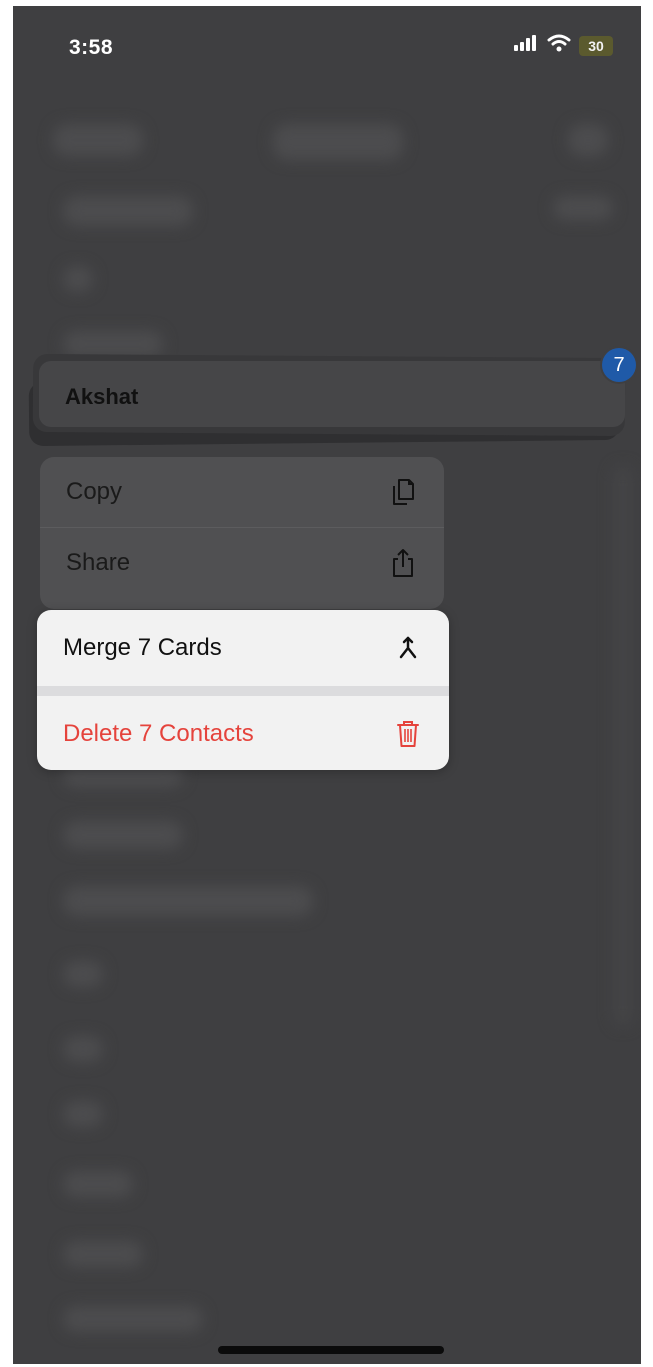 The height and width of the screenshot is (1367, 653). I want to click on menu-item-delete: Delete 7 Contacts, so click(243, 733).